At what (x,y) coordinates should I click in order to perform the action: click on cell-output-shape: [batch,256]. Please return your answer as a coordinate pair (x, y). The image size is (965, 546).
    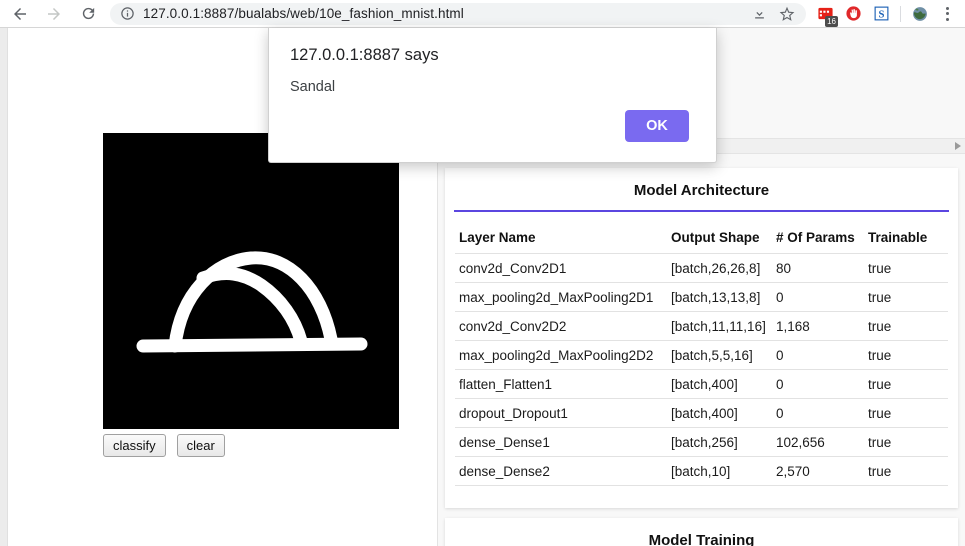
    Looking at the image, I should click on (719, 442).